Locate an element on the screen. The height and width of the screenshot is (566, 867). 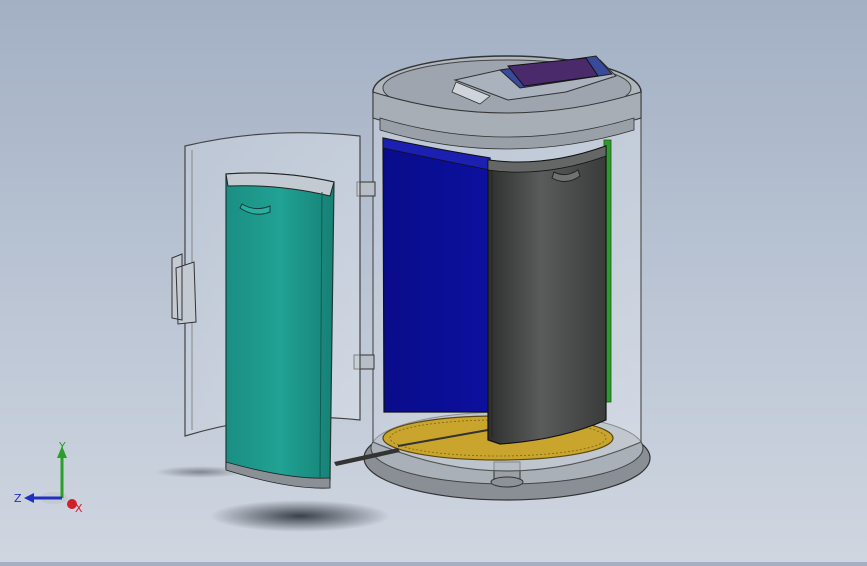
z-axis-label: Z is located at coordinates (18, 498).